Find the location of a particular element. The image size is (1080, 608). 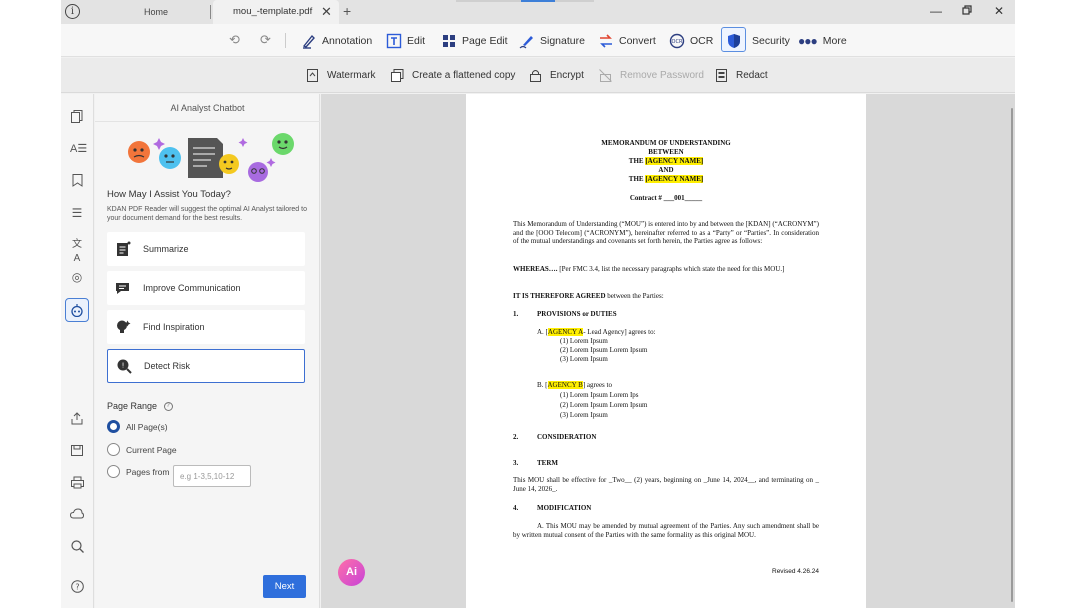

signature-button: Signature is located at coordinates (552, 40).